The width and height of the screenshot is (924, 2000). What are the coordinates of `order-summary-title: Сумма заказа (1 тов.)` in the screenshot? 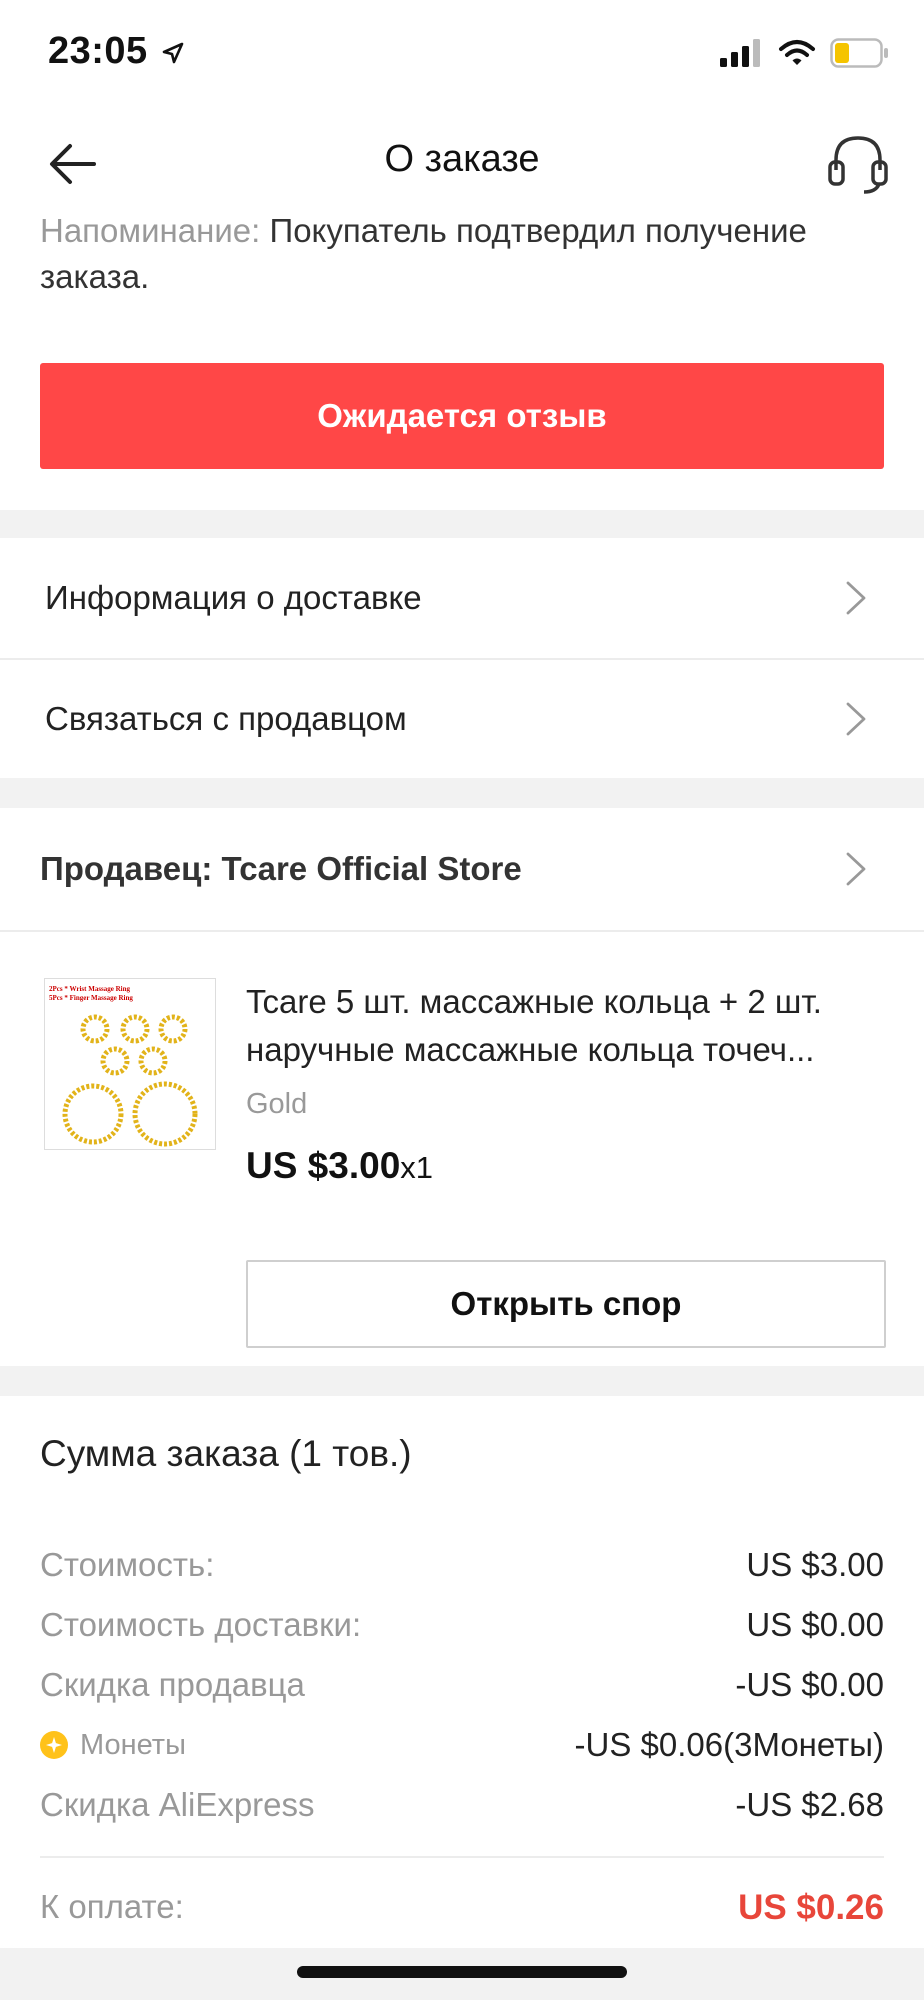 It's located at (226, 1453).